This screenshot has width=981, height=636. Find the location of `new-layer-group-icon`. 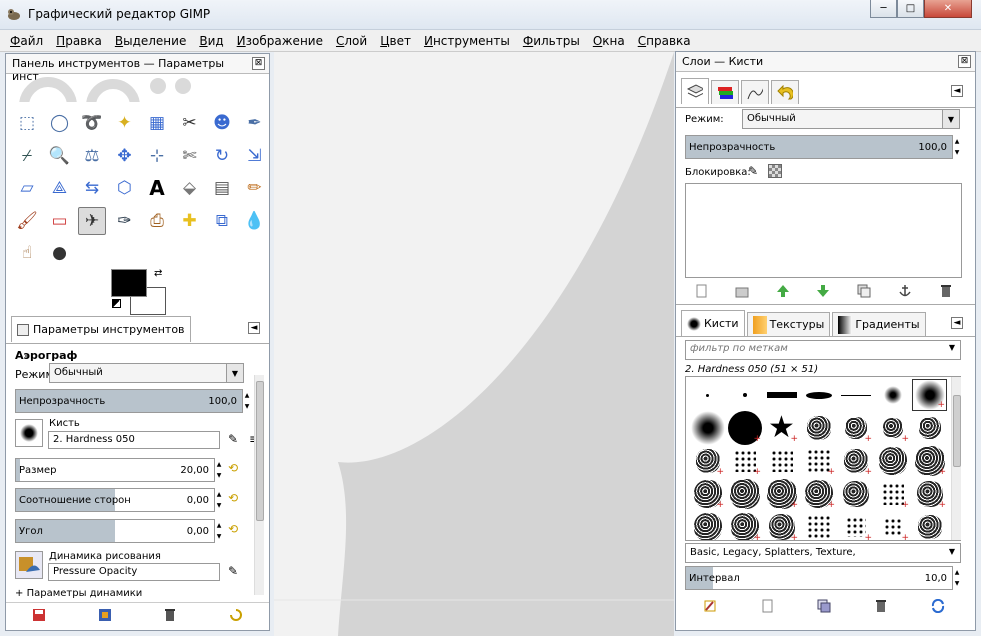

new-layer-group-icon is located at coordinates (742, 291).